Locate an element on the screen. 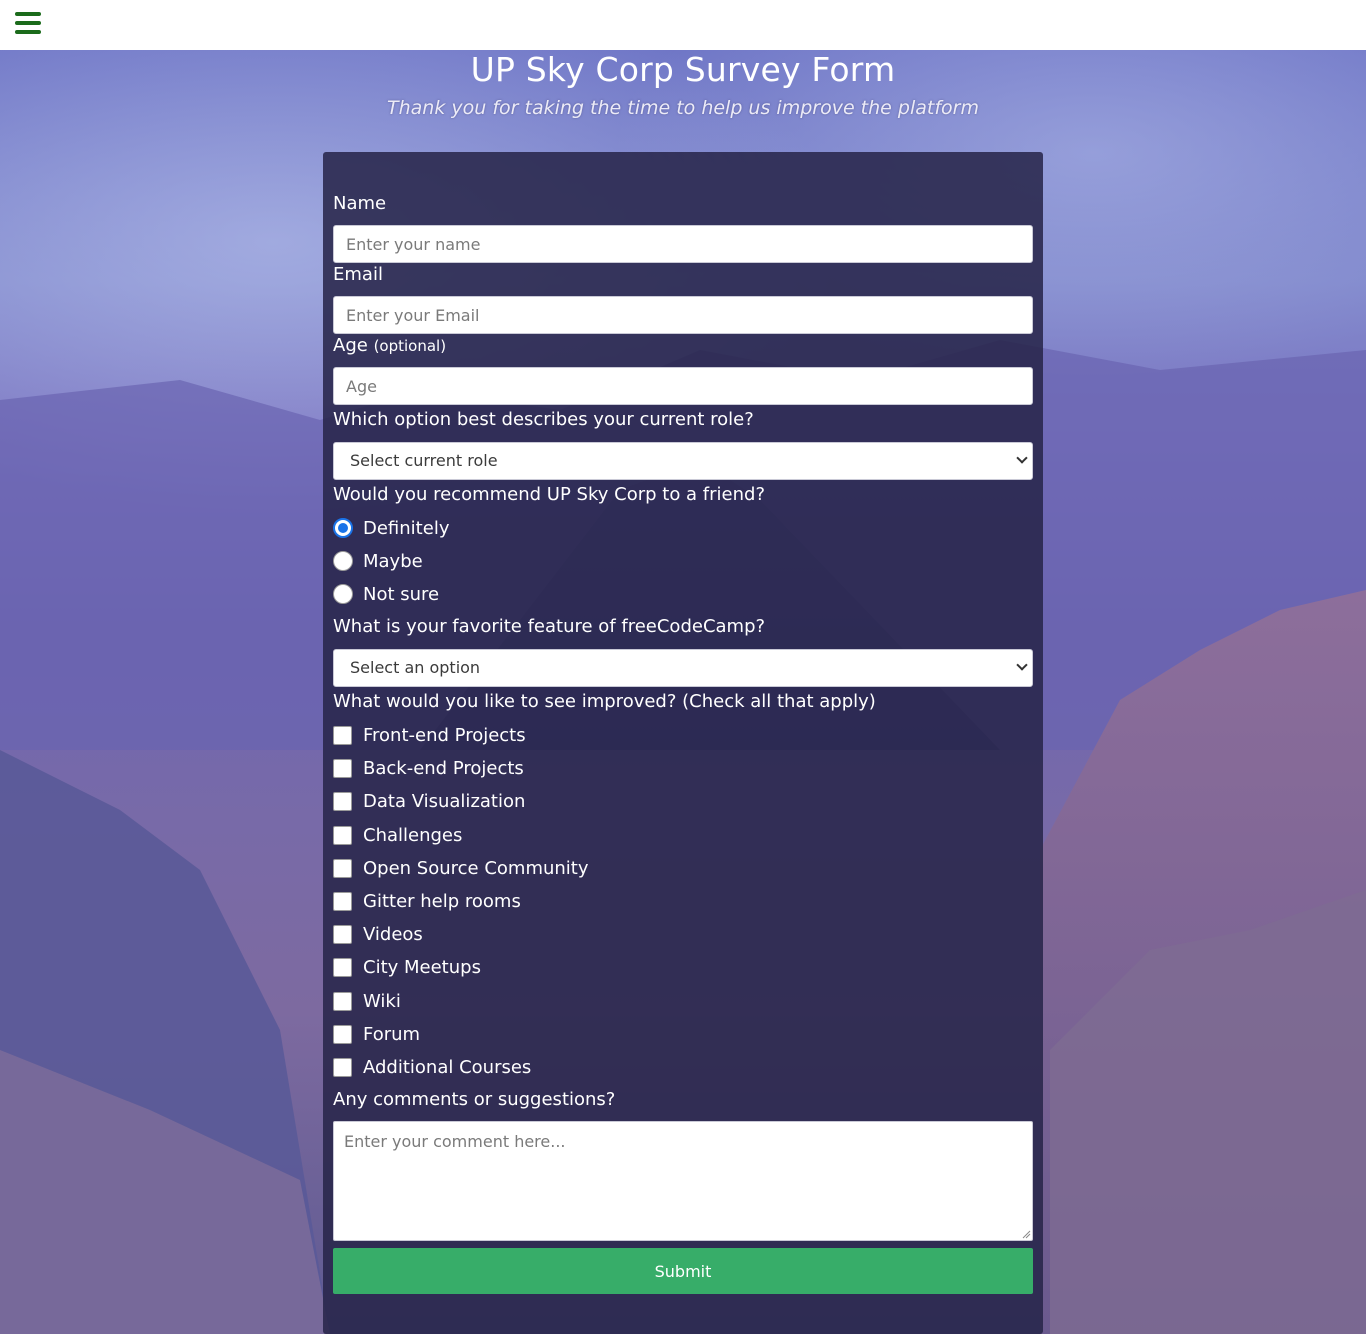 The height and width of the screenshot is (1334, 1366). role-dropdown: Select current role is located at coordinates (683, 461).